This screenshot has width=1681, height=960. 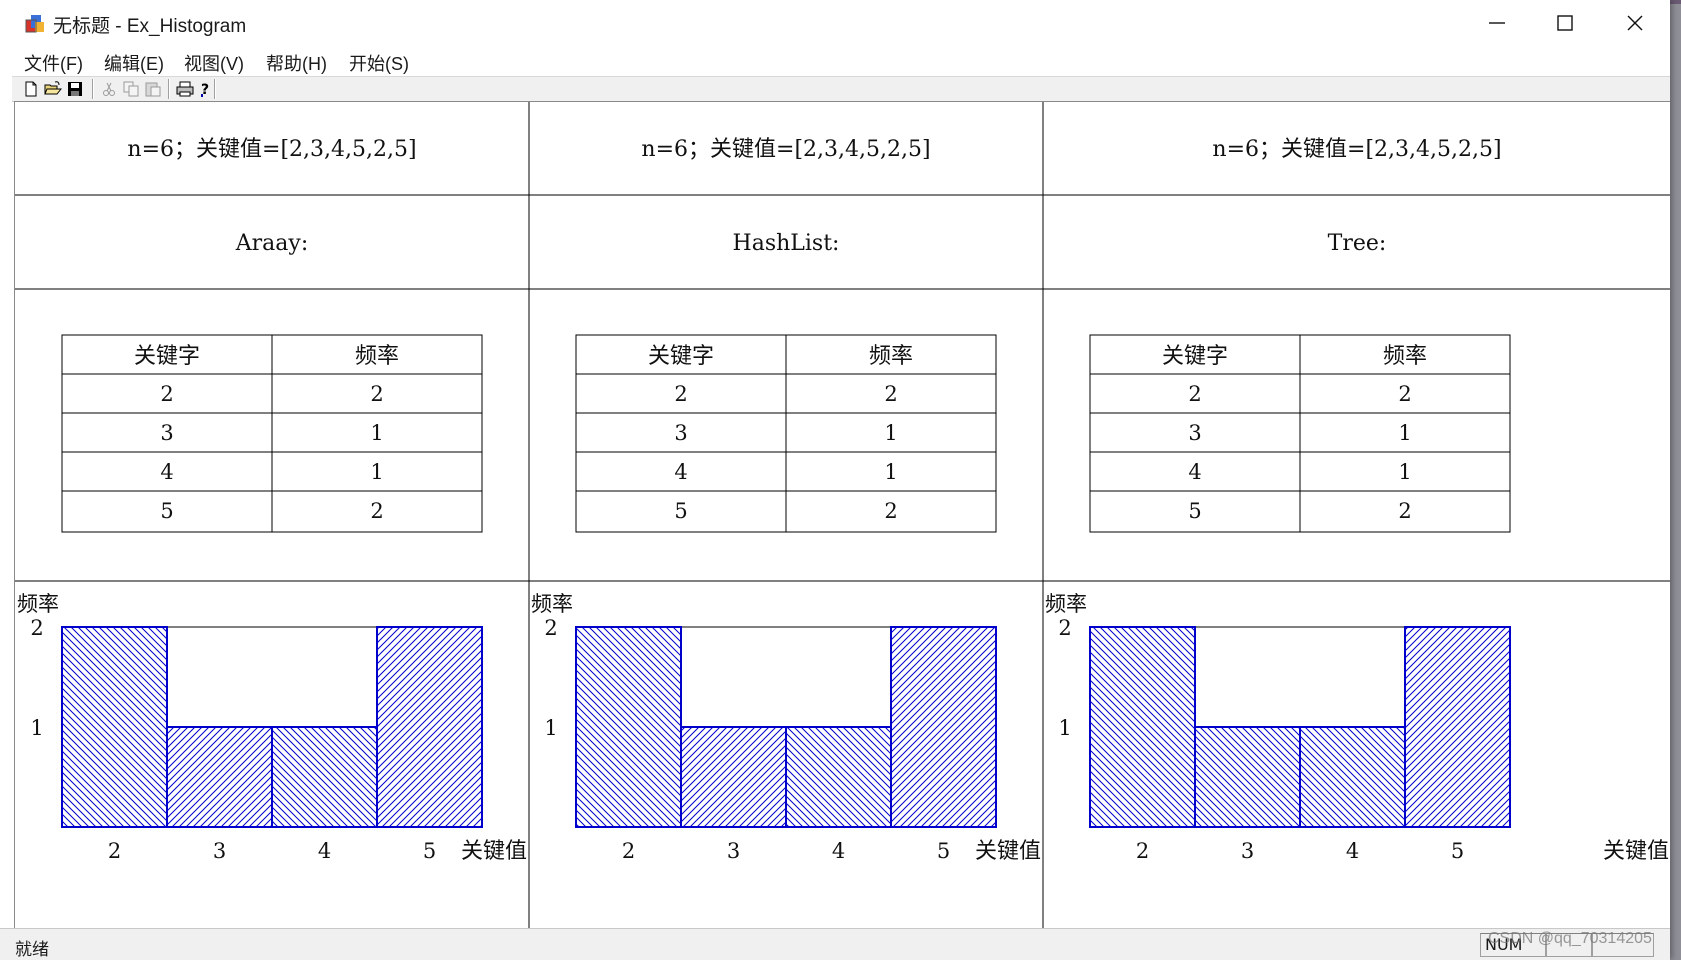 What do you see at coordinates (835, 61) in the screenshot?
I see `menu-bar: 文件(F) 编辑(E) 视图(V) 帮助(H) 开始(S)` at bounding box center [835, 61].